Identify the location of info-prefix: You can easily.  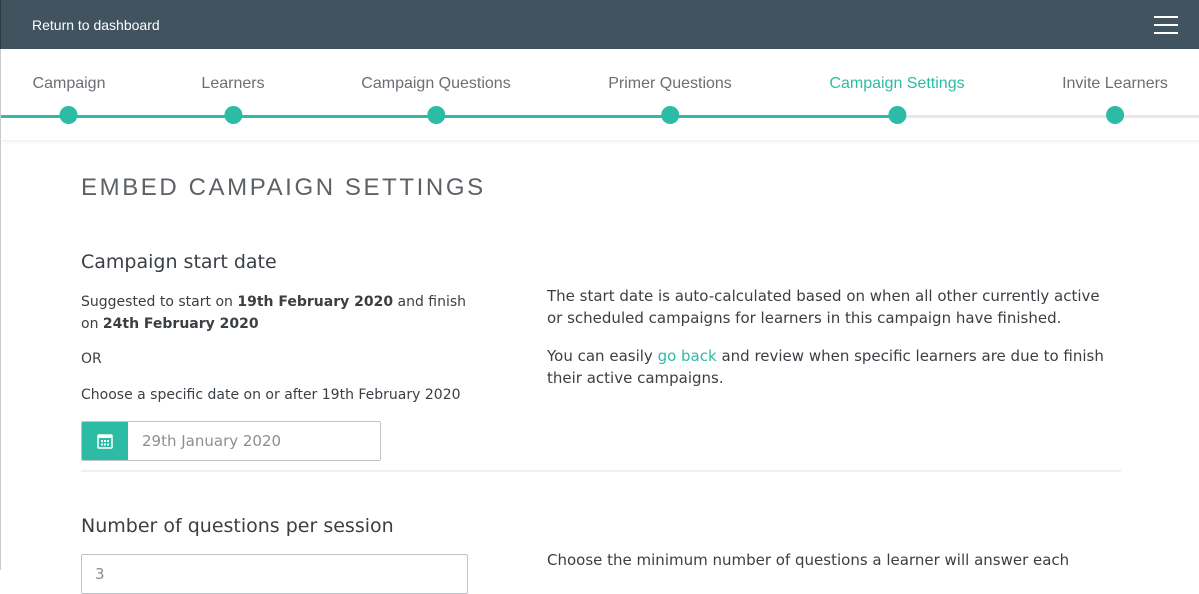
(602, 356).